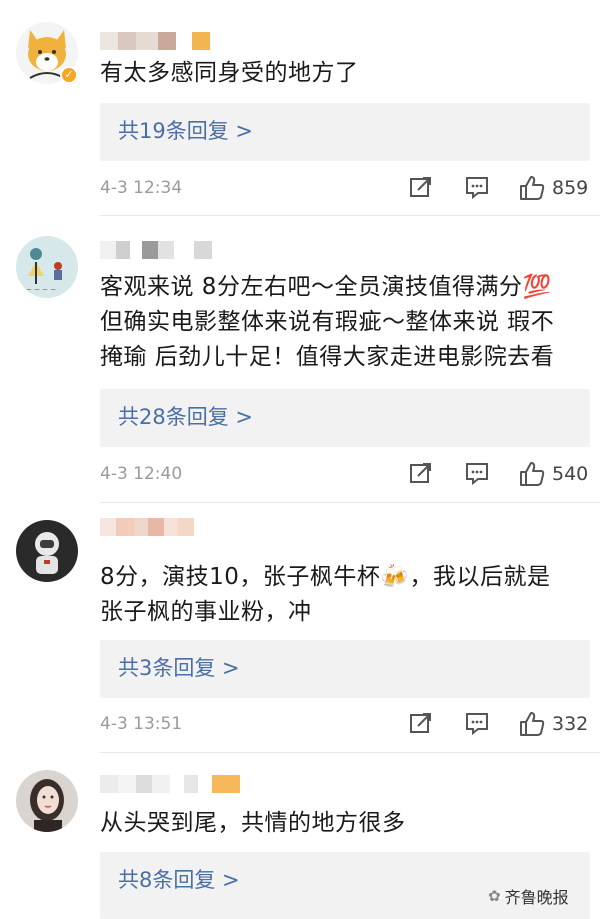 The image size is (600, 919). I want to click on comment-text: 8分，演技10，张子枫牛杯🍻，我以后就是 张子枫的事业粉，冲, so click(347, 595).